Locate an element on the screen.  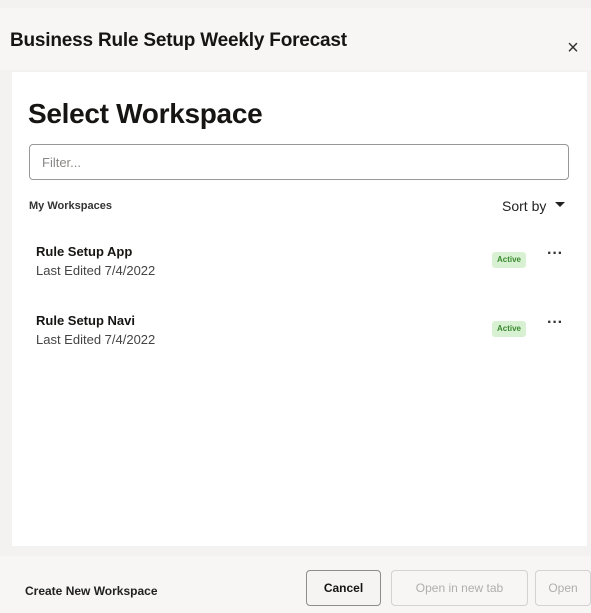
sort-by-label: Sort by is located at coordinates (524, 206).